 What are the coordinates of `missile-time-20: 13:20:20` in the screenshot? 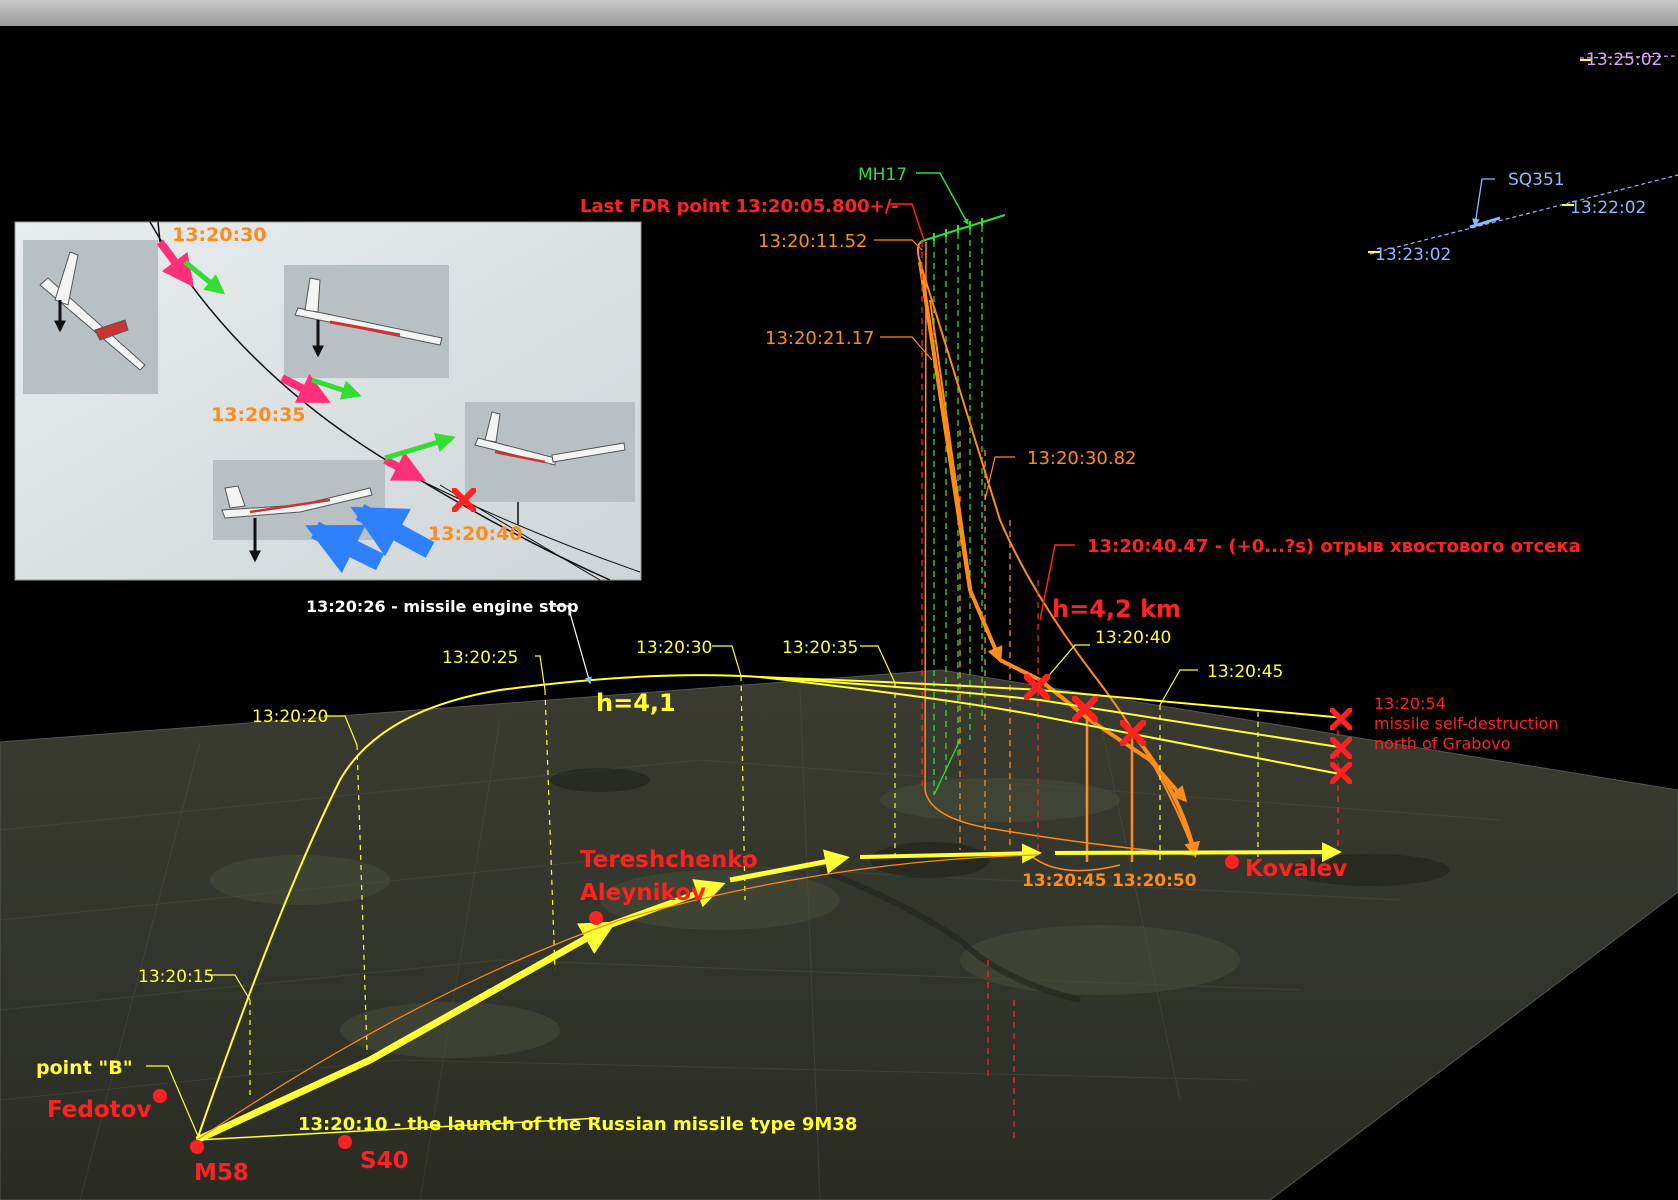 It's located at (290, 717).